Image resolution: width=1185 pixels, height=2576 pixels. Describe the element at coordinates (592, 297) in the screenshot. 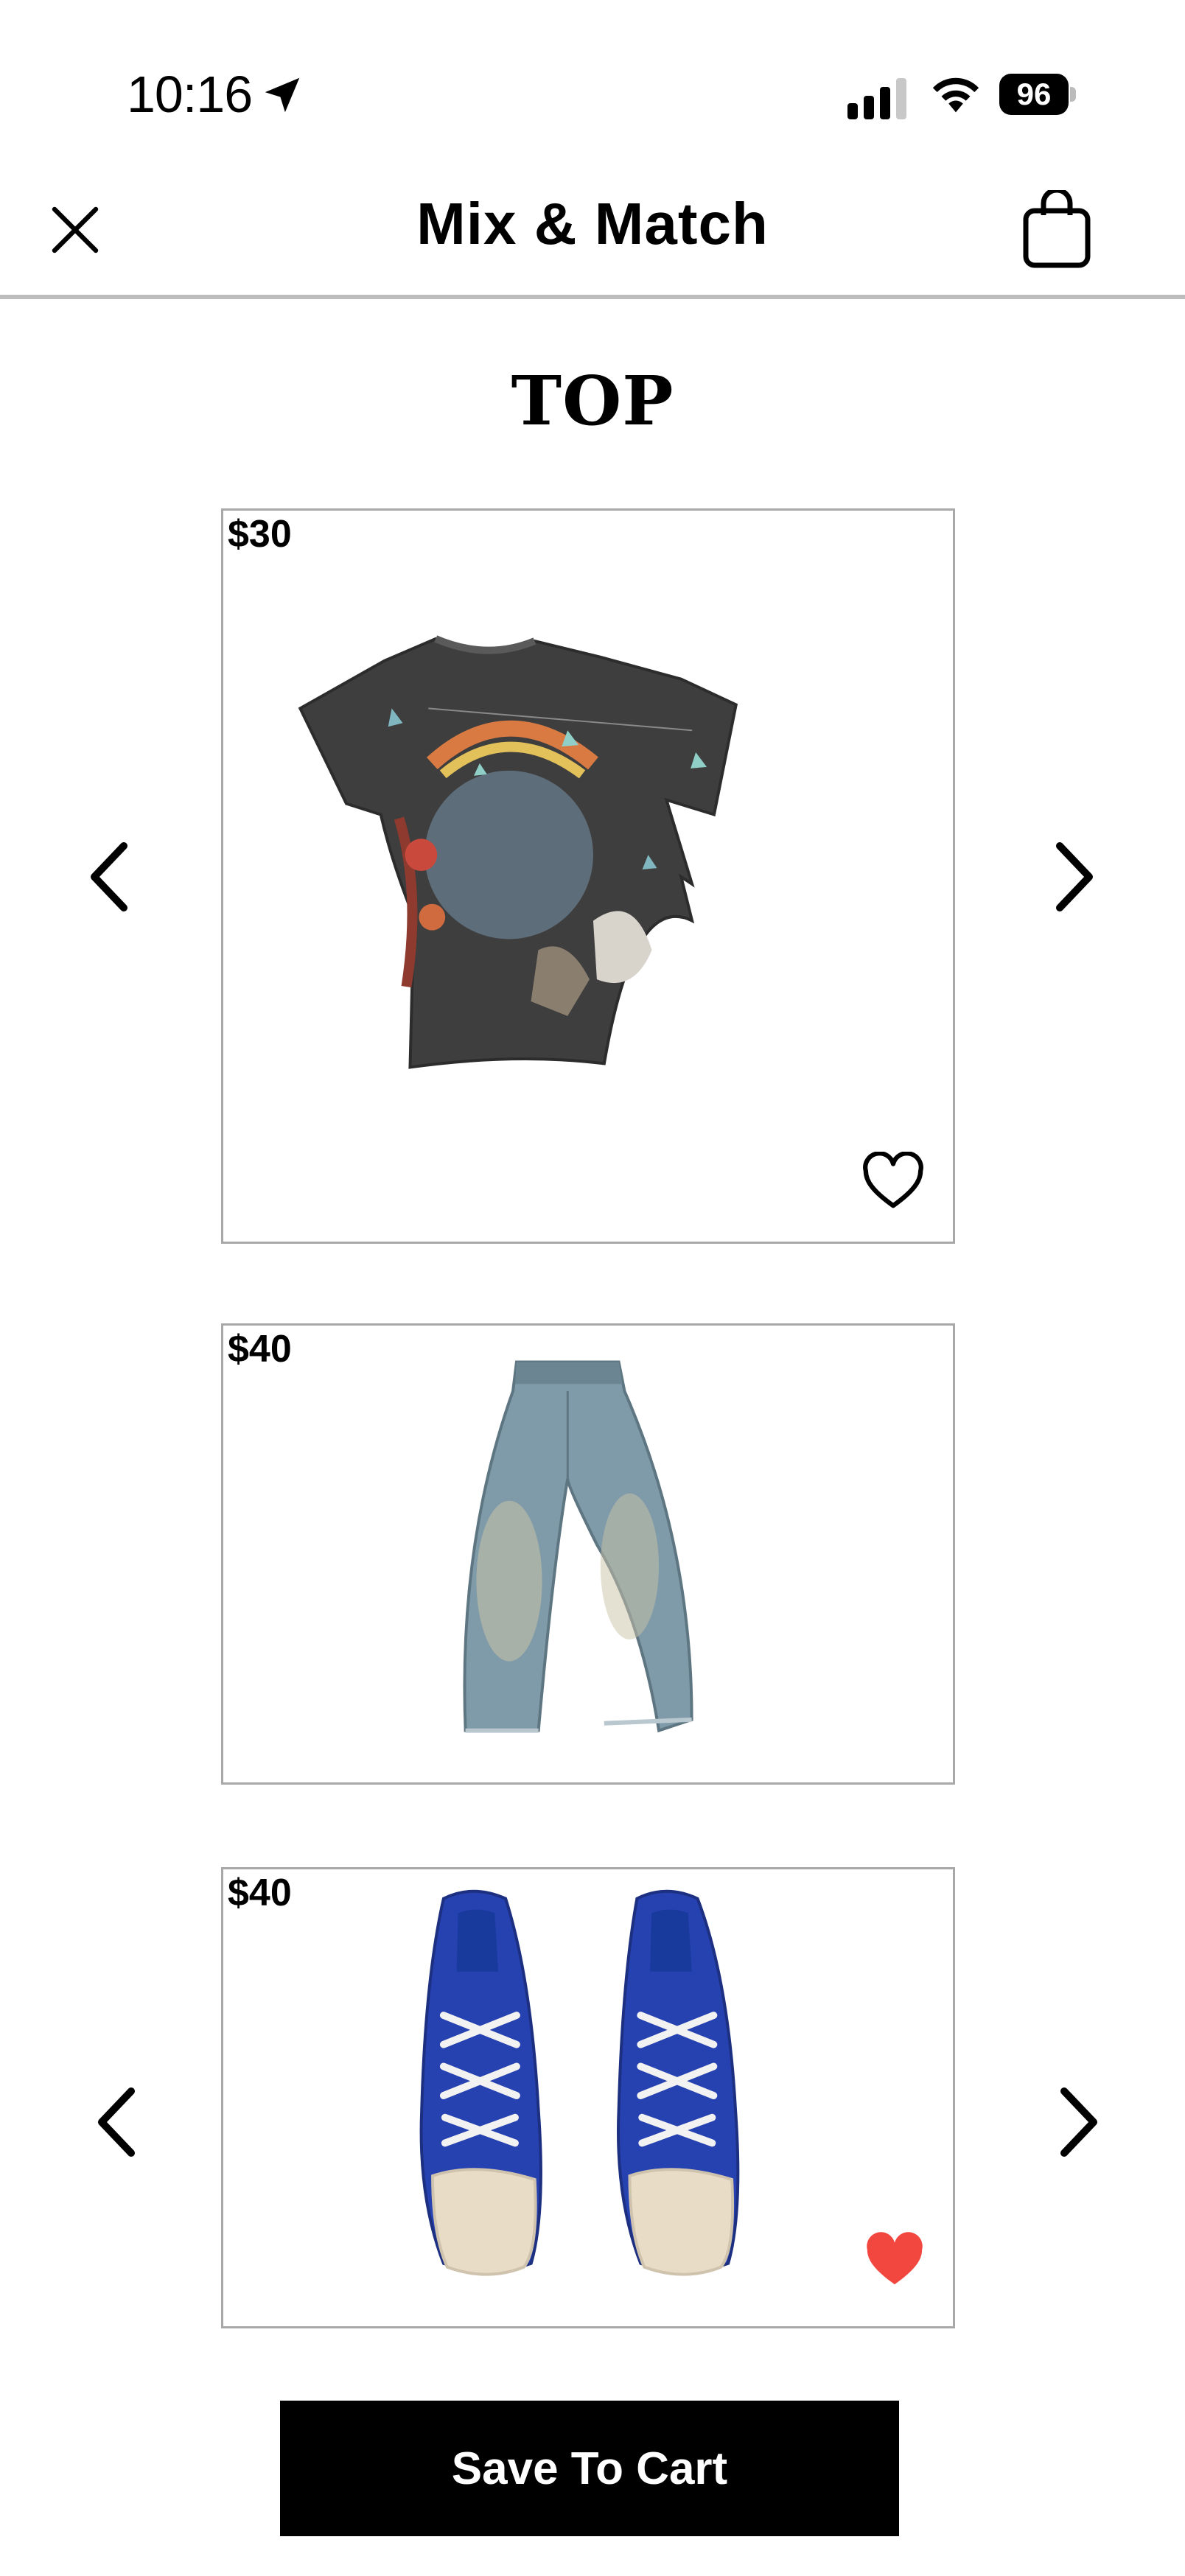

I see `header-divider` at that location.